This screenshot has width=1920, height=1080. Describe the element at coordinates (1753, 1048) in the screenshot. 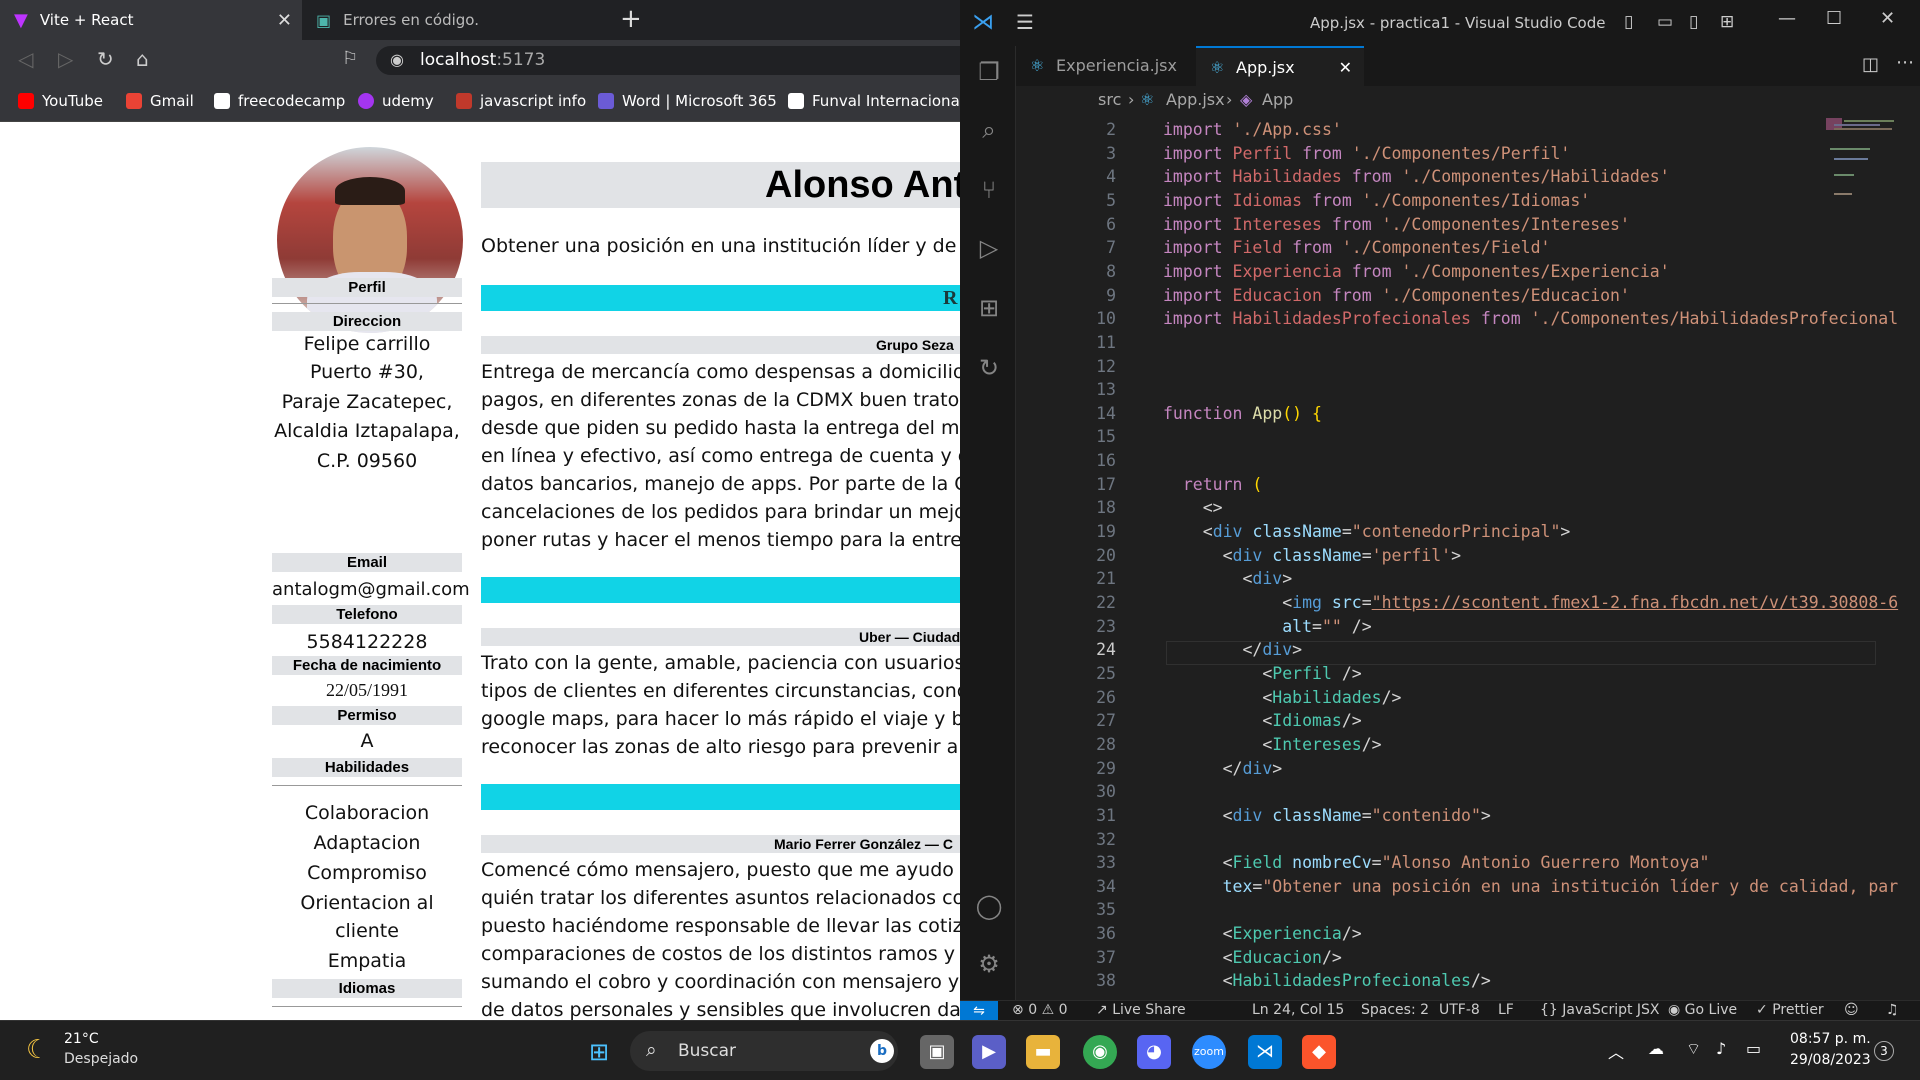

I see `battery-icon: ▭` at that location.